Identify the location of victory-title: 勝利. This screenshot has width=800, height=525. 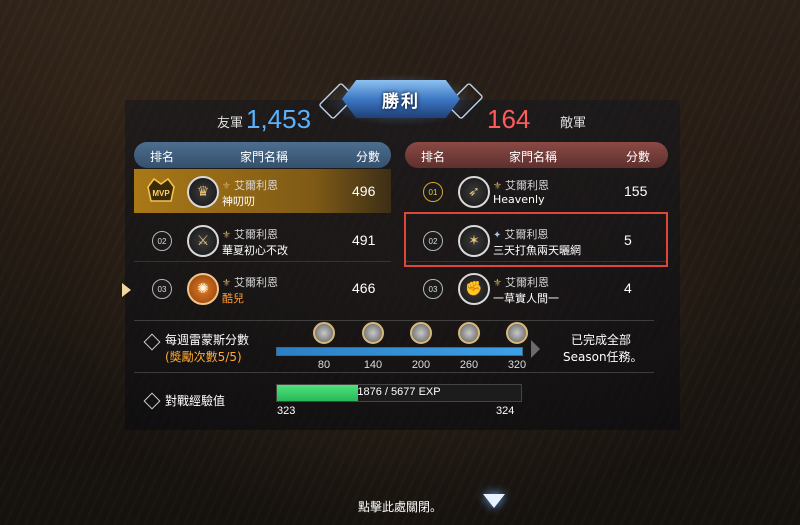
(401, 101).